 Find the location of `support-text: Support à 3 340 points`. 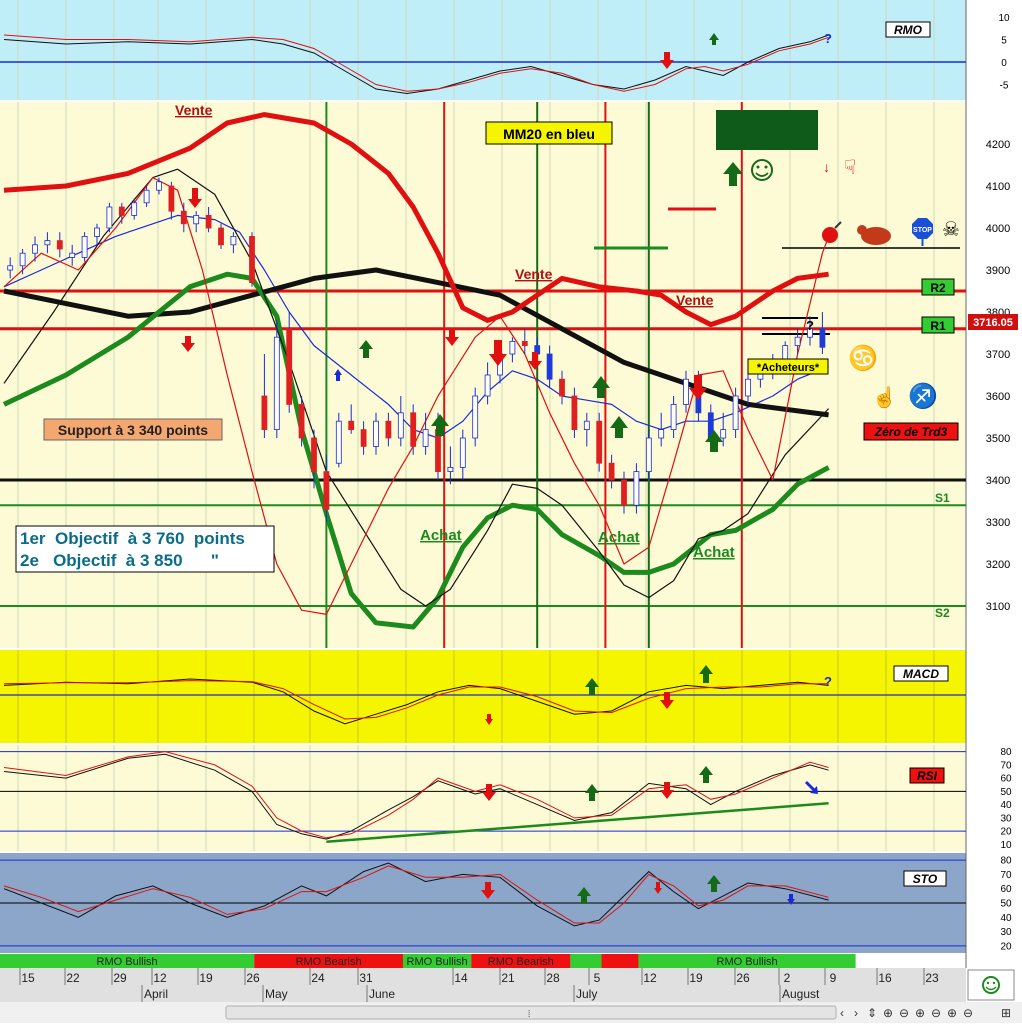

support-text: Support à 3 340 points is located at coordinates (133, 430).